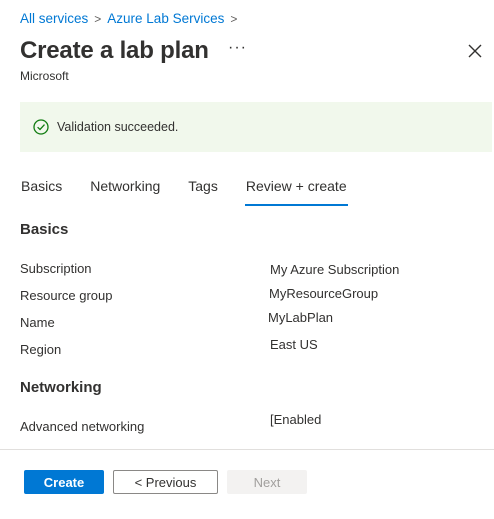 The height and width of the screenshot is (519, 494). What do you see at coordinates (44, 76) in the screenshot?
I see `page-subtitle: Microsoft` at bounding box center [44, 76].